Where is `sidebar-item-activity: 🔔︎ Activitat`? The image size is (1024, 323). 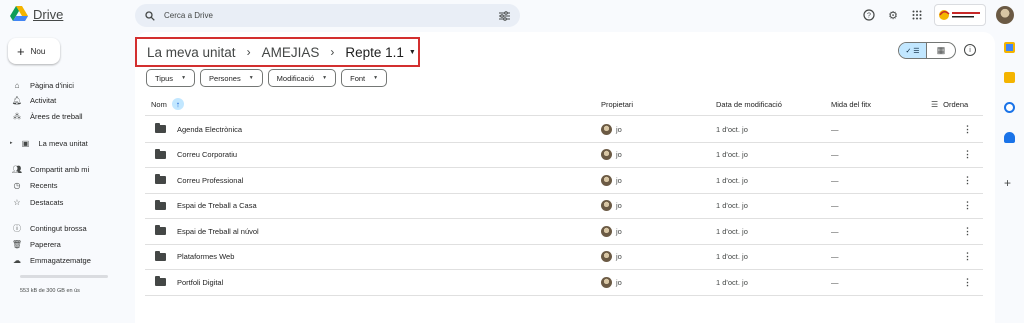
sidebar-item-activity: 🔔︎ Activitat is located at coordinates (34, 100).